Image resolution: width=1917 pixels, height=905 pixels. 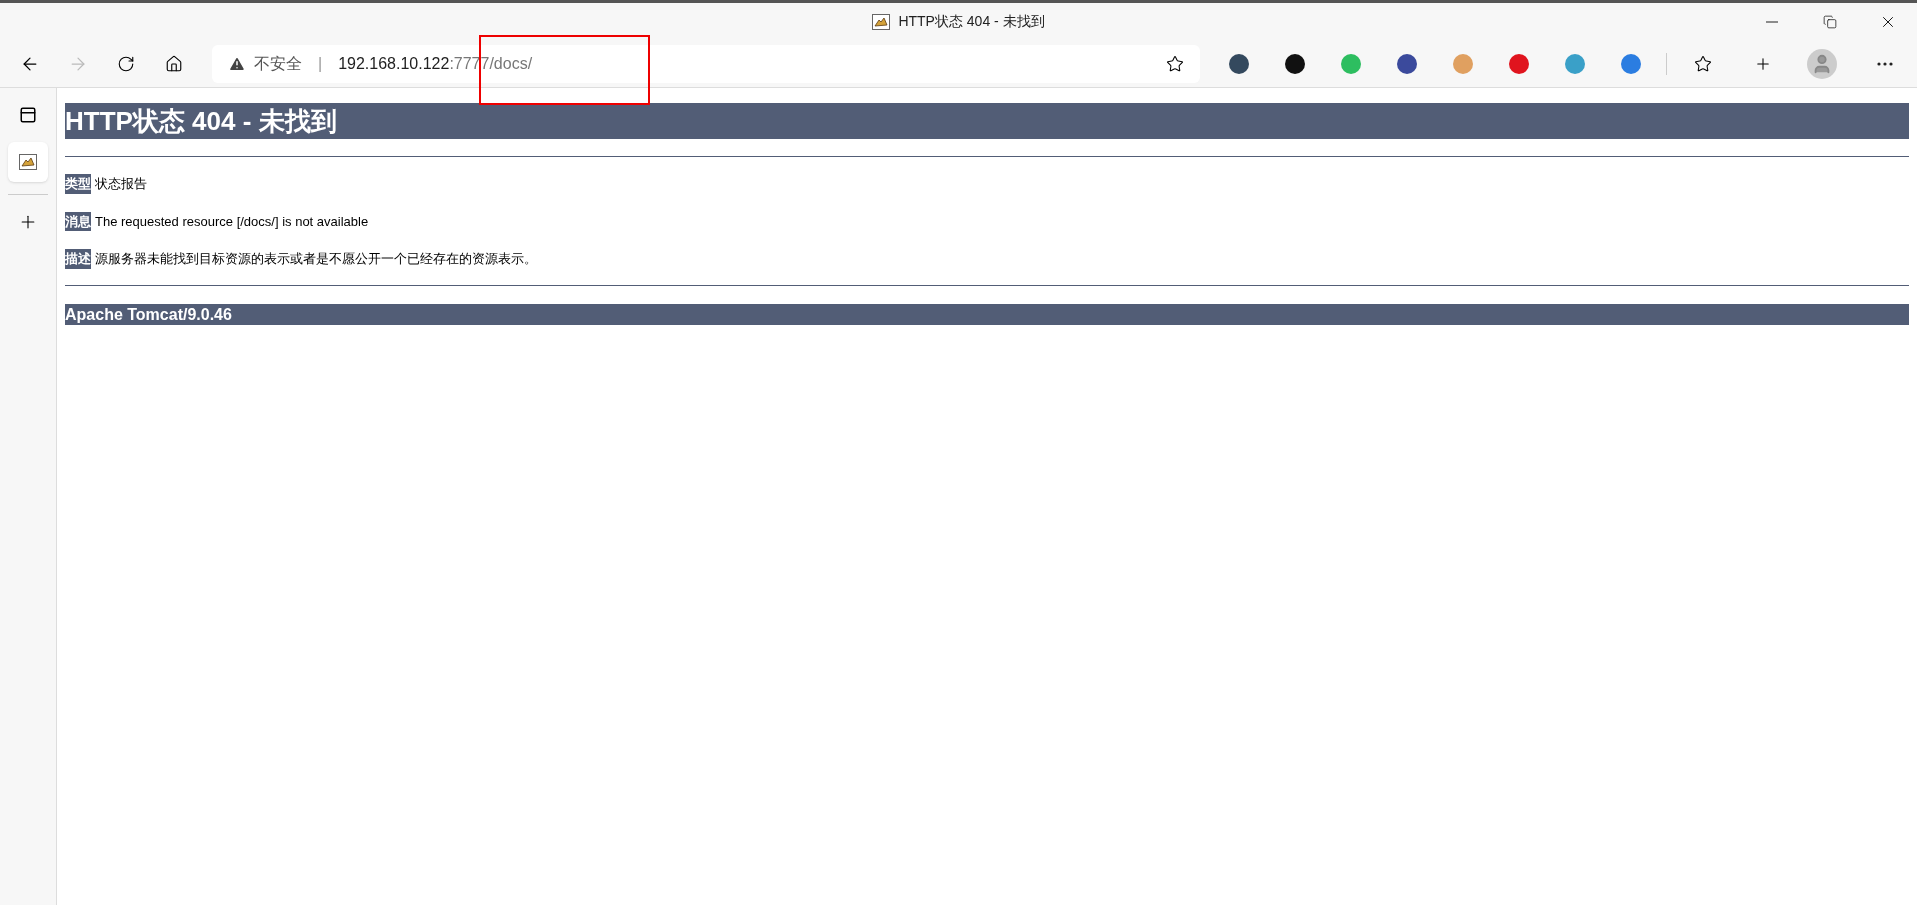 I want to click on field-value: 源服务器未能找到目标资源的表示或者是不愿公开一个已经存在的资源表示。, so click(x=316, y=259).